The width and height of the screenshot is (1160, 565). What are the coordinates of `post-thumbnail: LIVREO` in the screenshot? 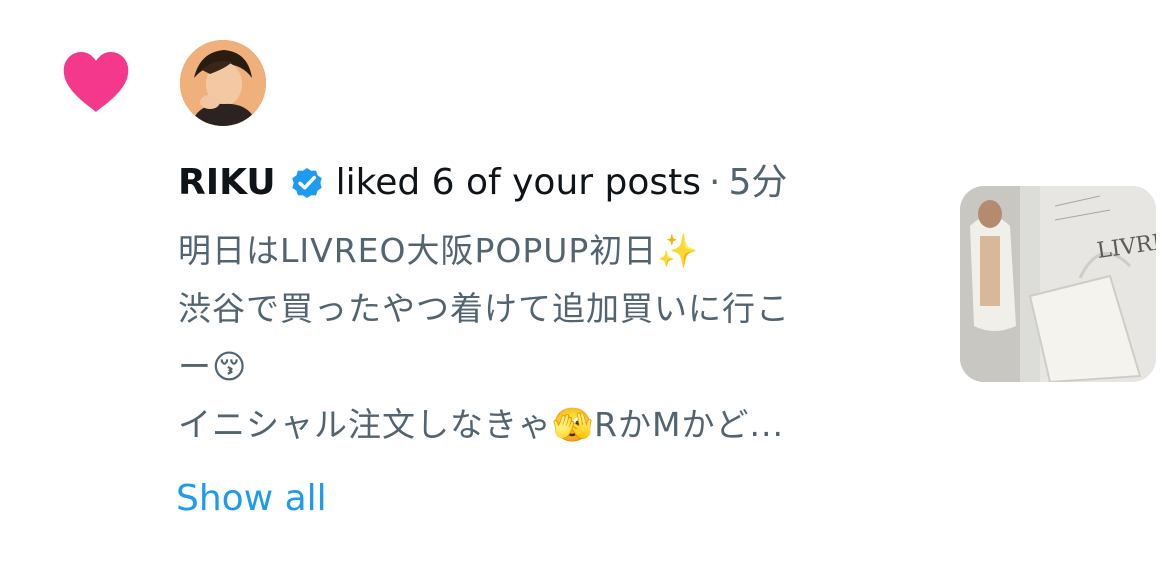 It's located at (1058, 284).